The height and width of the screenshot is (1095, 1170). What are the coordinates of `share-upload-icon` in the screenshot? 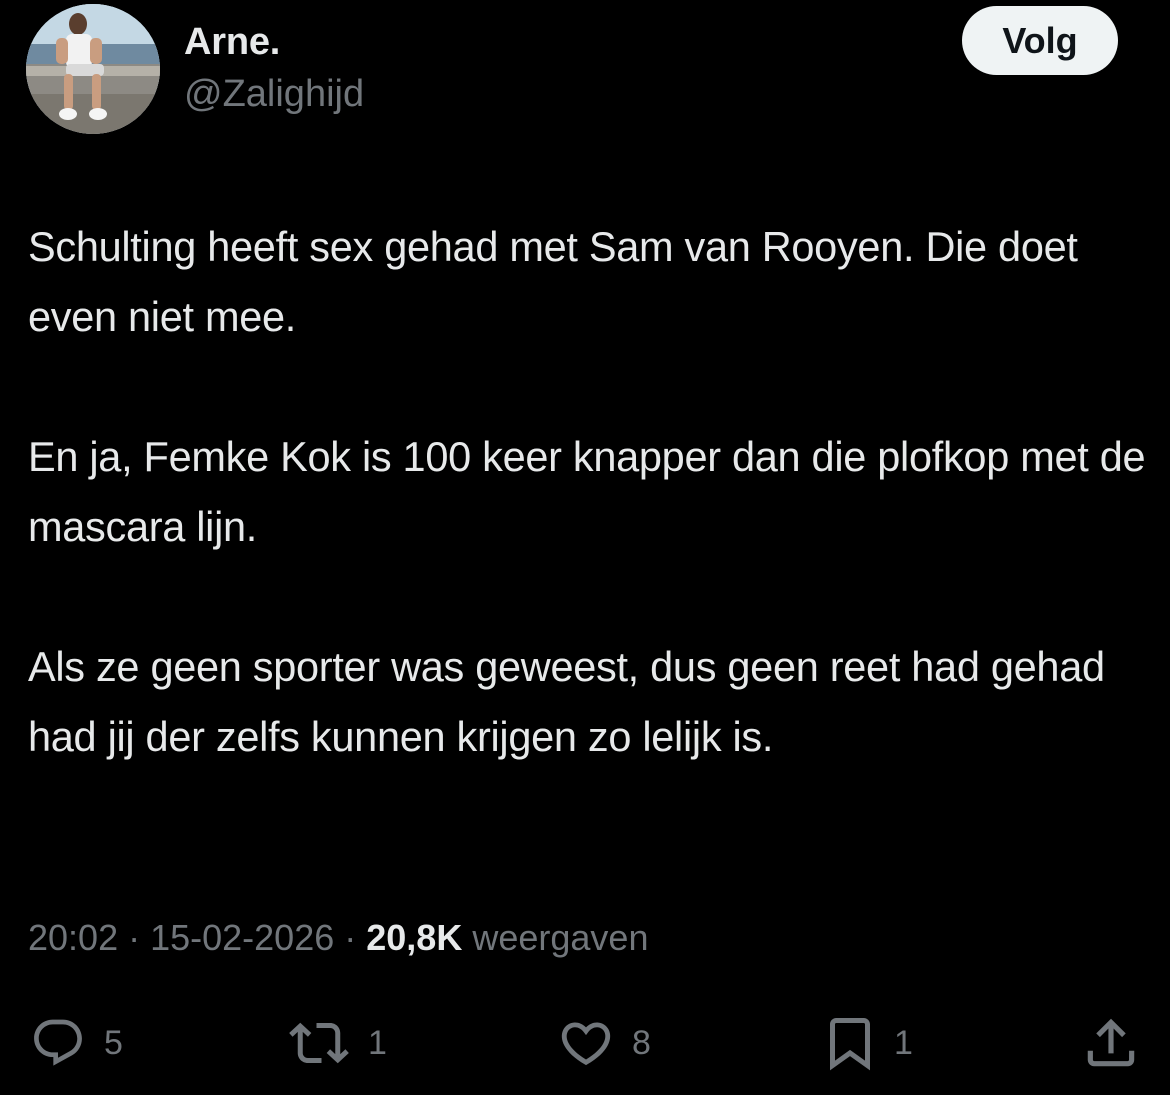 It's located at (1111, 1042).